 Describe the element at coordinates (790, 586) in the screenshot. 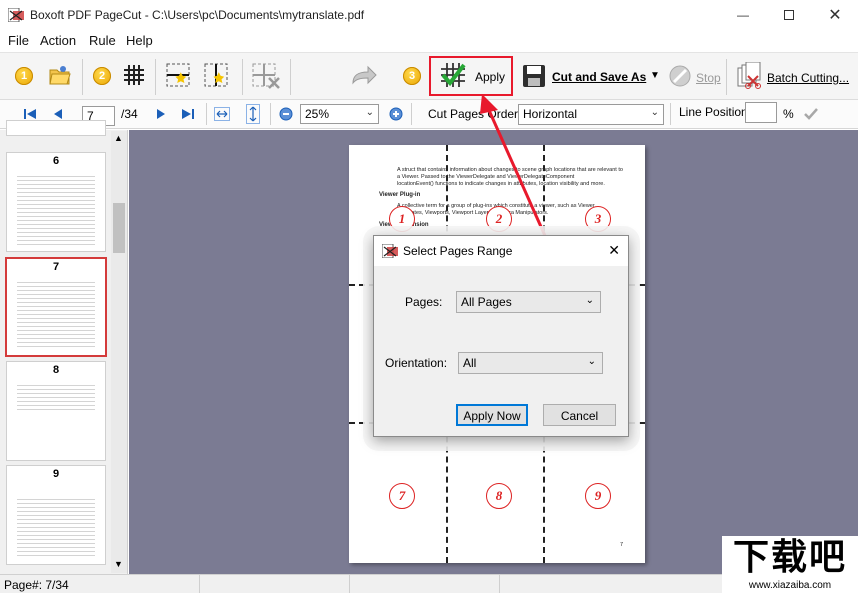

I see `watermark-url: www.xiazaiba.com` at that location.